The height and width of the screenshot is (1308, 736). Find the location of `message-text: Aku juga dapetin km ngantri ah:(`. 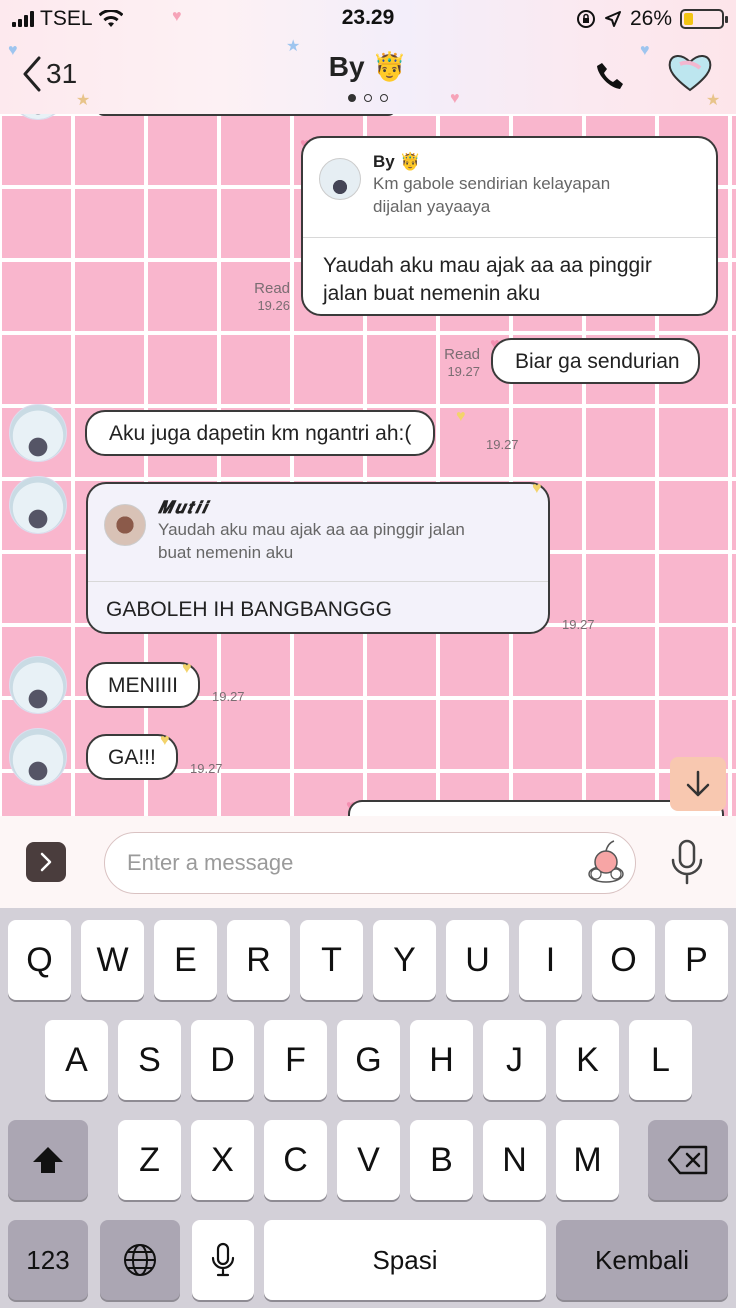

message-text: Aku juga dapetin km ngantri ah:( is located at coordinates (260, 433).